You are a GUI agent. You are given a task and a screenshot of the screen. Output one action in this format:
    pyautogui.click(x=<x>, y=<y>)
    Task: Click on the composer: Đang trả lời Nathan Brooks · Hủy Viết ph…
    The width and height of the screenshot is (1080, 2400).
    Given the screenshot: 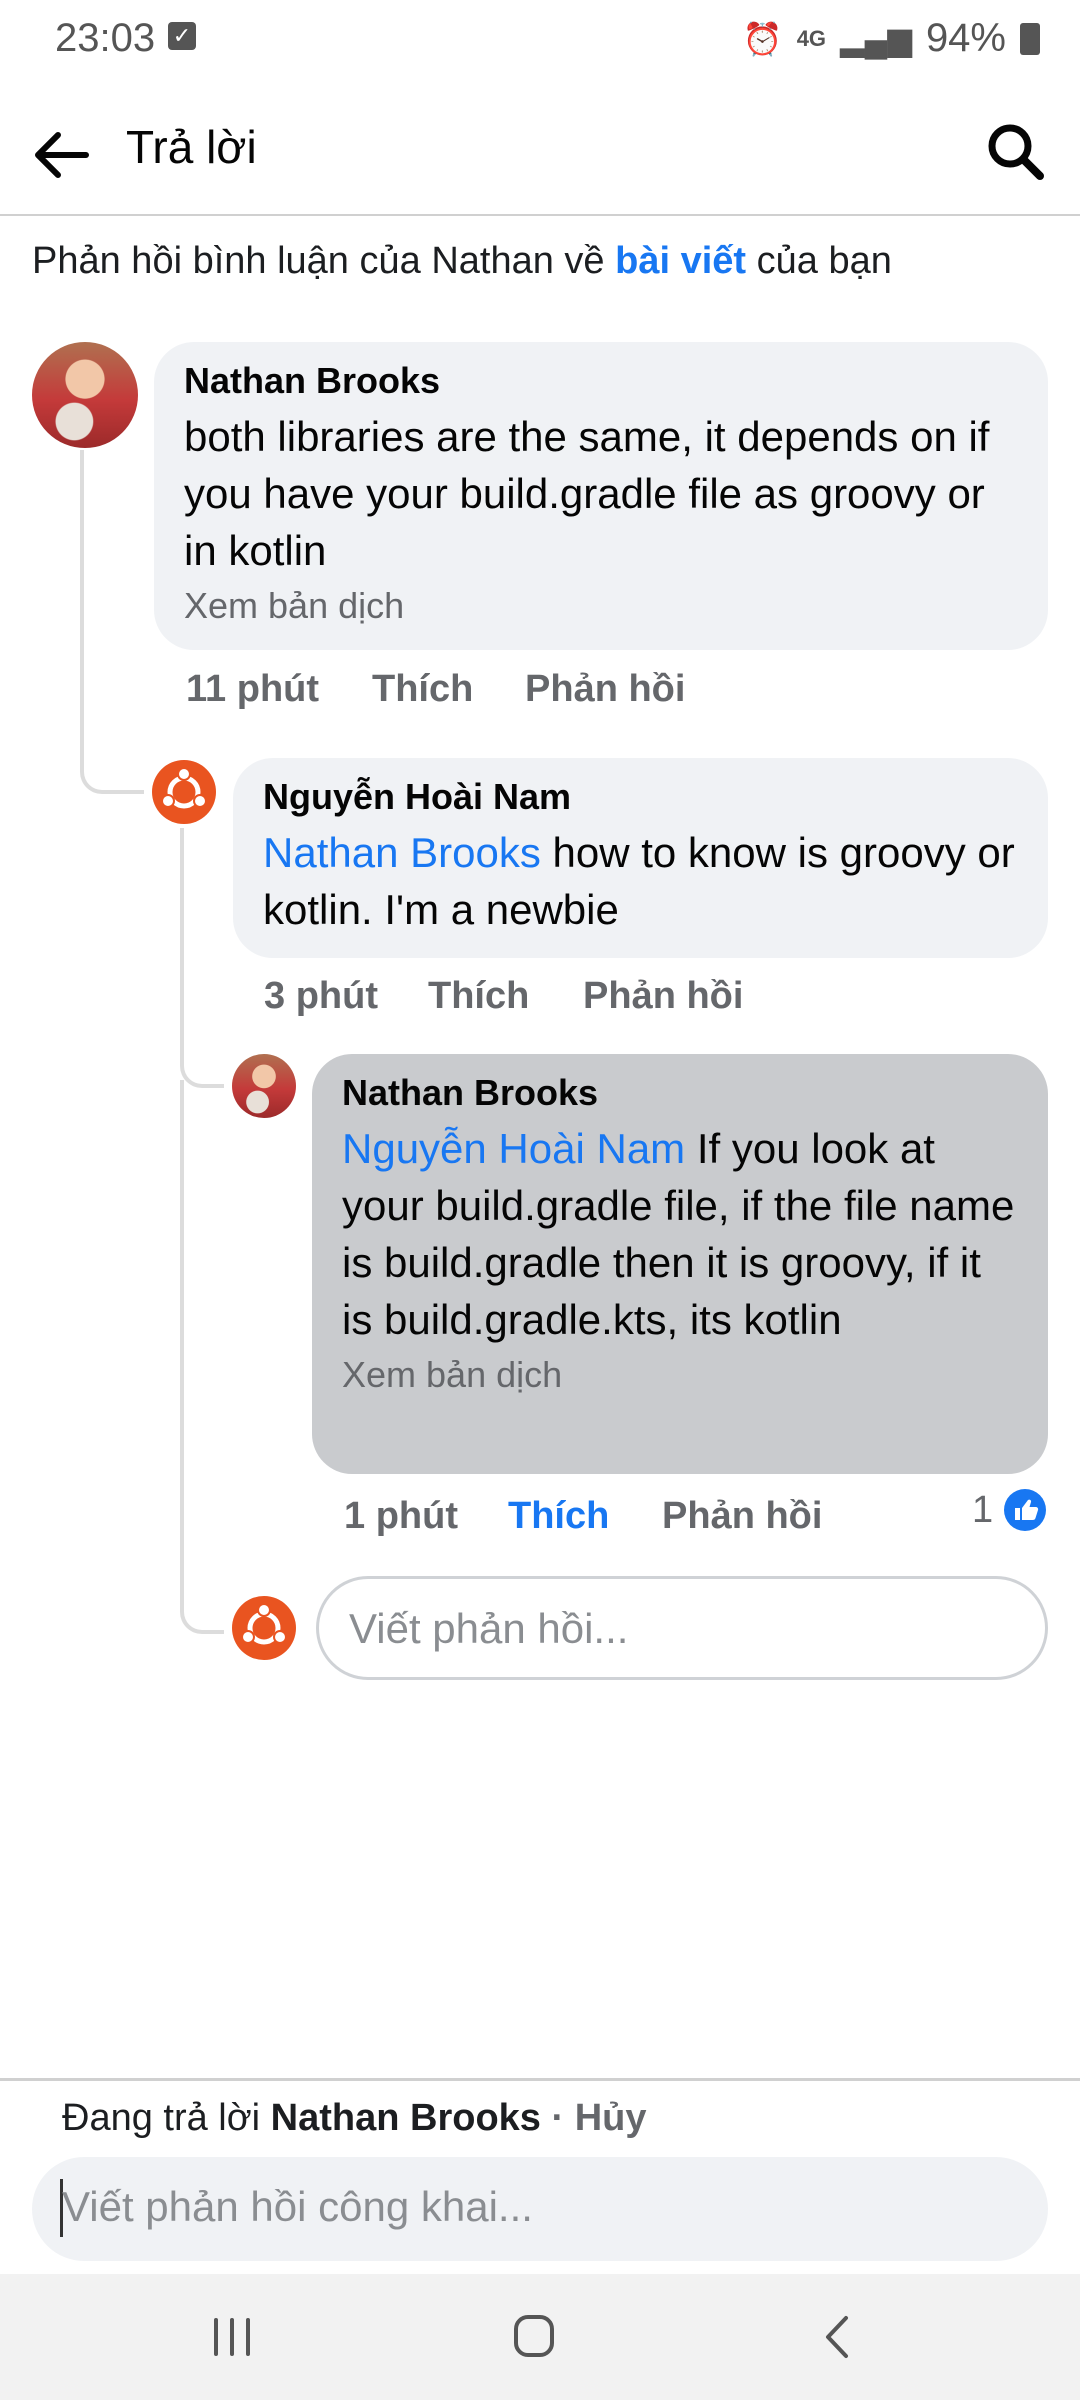 What is the action you would take?
    pyautogui.click(x=540, y=2177)
    